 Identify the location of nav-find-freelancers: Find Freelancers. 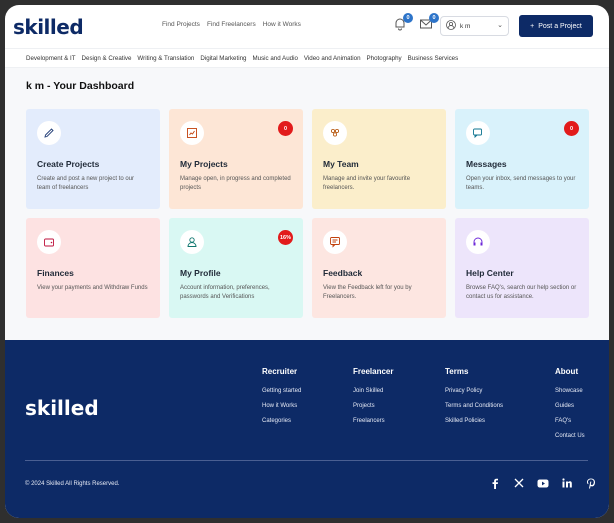
(231, 24).